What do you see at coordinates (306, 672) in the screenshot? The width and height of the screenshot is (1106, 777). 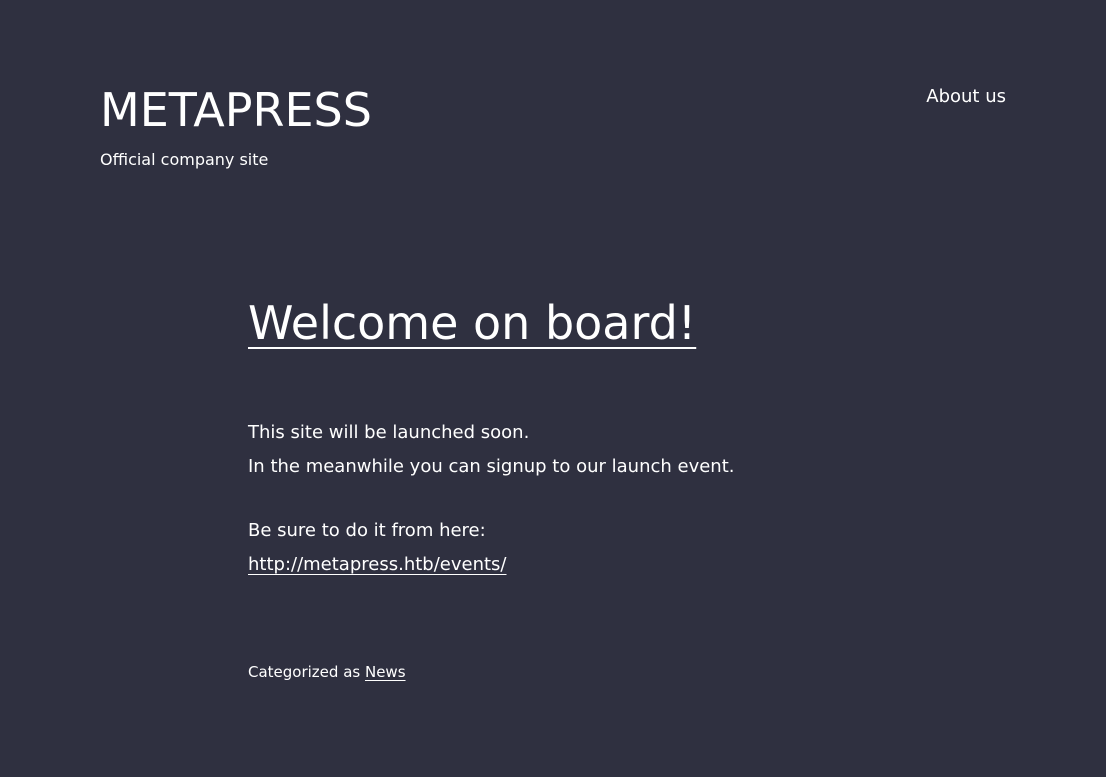 I see `categorized-label: Categorized as` at bounding box center [306, 672].